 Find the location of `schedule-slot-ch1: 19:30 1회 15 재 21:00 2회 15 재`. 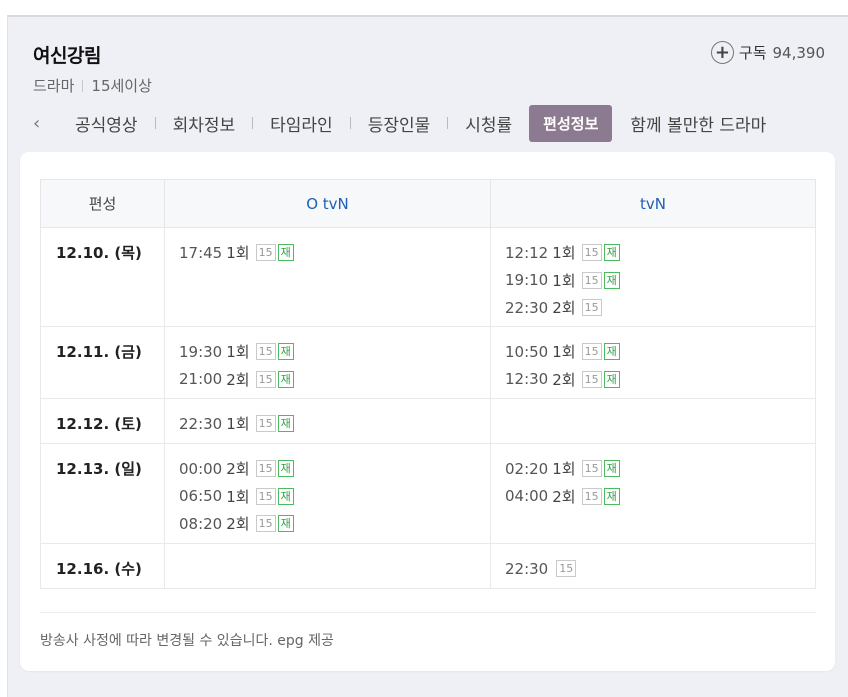

schedule-slot-ch1: 19:30 1회 15 재 21:00 2회 15 재 is located at coordinates (327, 362).